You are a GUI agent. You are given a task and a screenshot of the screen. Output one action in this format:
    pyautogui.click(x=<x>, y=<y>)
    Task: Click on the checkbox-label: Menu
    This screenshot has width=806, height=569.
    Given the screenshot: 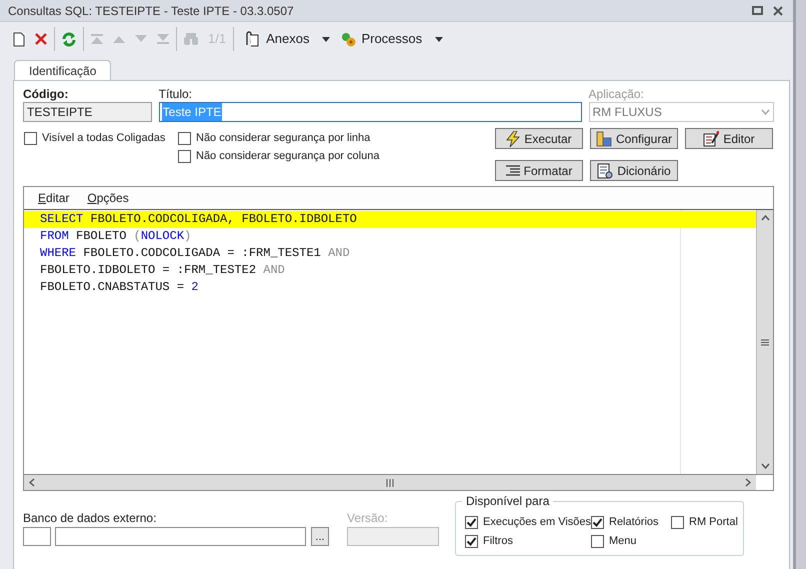 What is the action you would take?
    pyautogui.click(x=623, y=541)
    